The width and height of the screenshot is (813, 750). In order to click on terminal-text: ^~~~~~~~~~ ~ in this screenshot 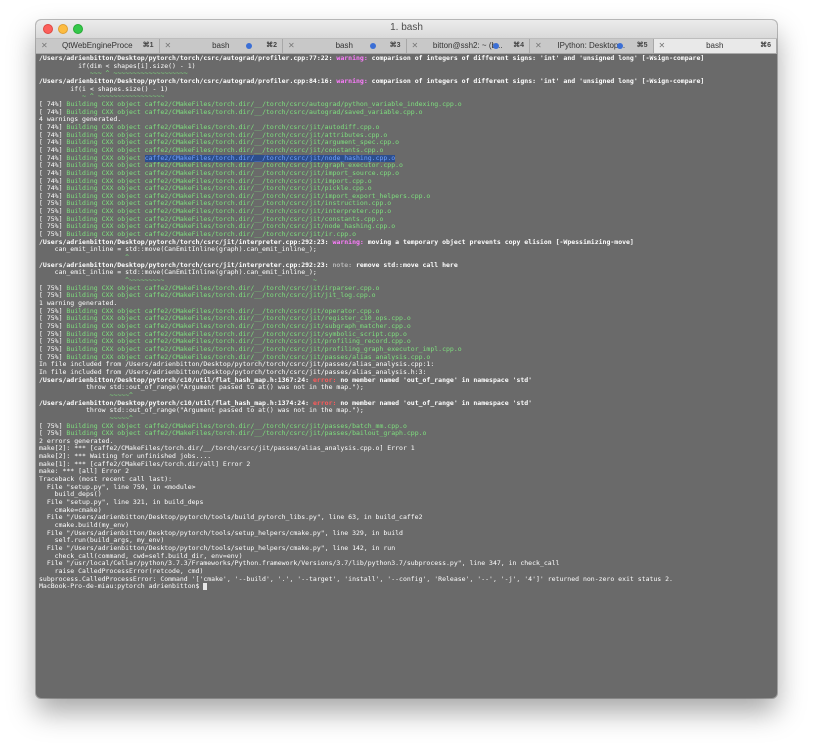, I will do `click(178, 281)`.